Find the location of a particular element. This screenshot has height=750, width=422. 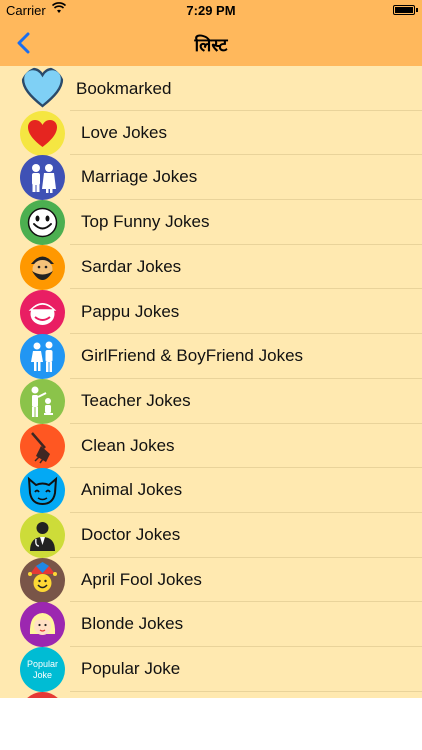

cat-icon is located at coordinates (42, 491).